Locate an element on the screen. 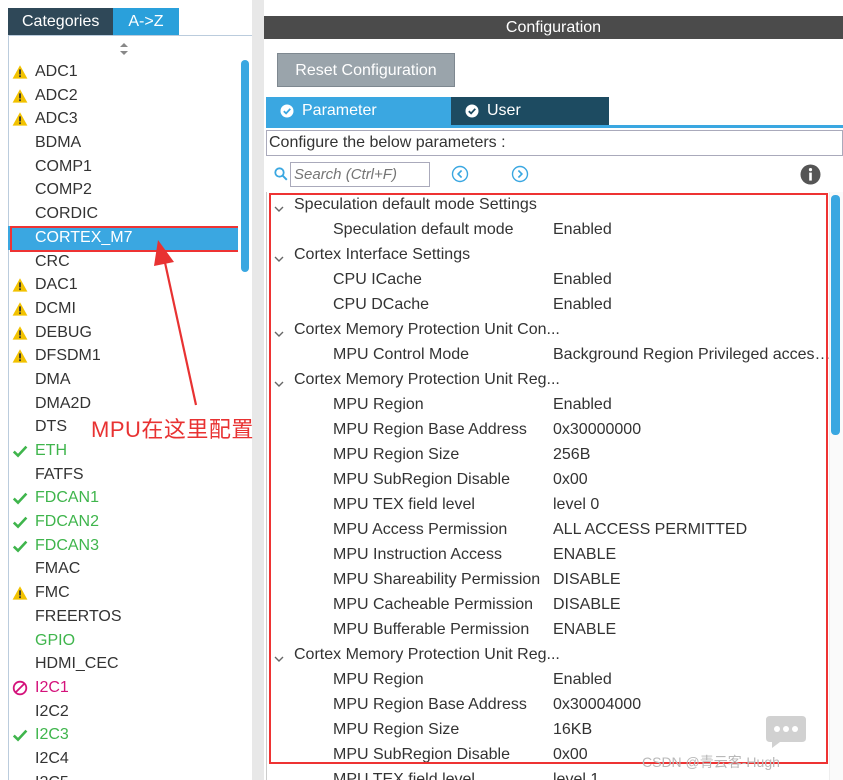  parameter-row: CPU DCache Enabled is located at coordinates (555, 304).